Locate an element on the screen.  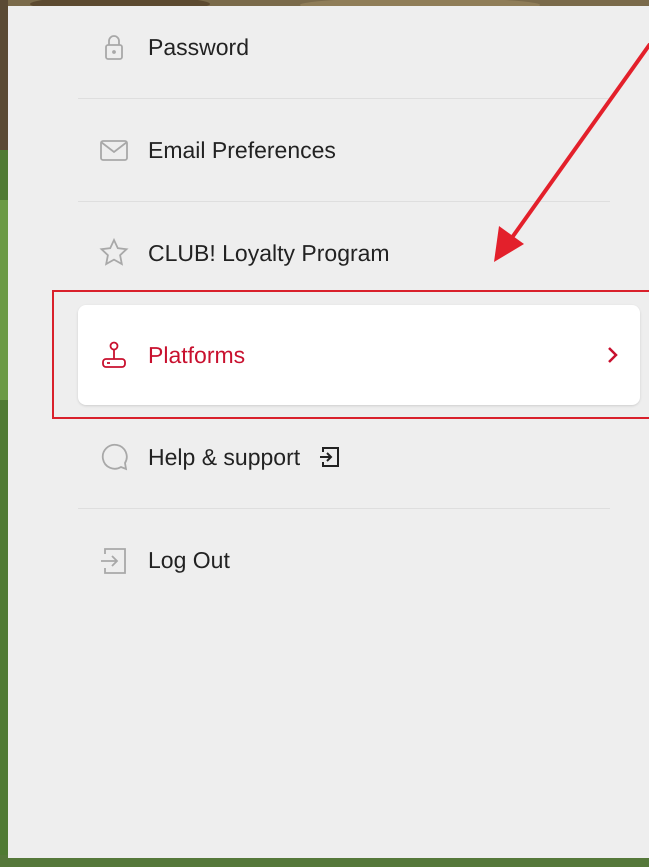
menu-item: CLUB! Loyalty Program is located at coordinates (359, 253).